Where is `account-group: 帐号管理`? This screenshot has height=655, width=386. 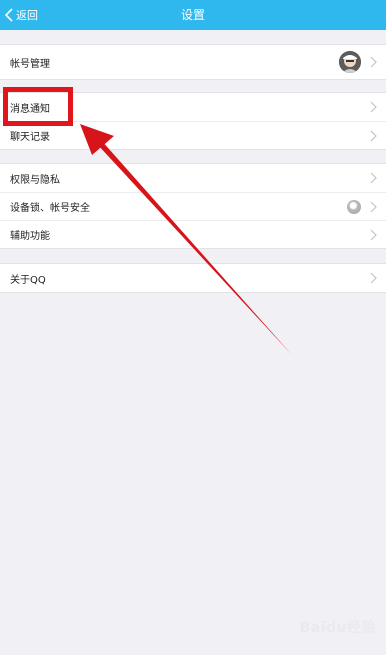
account-group: 帐号管理 is located at coordinates (193, 62).